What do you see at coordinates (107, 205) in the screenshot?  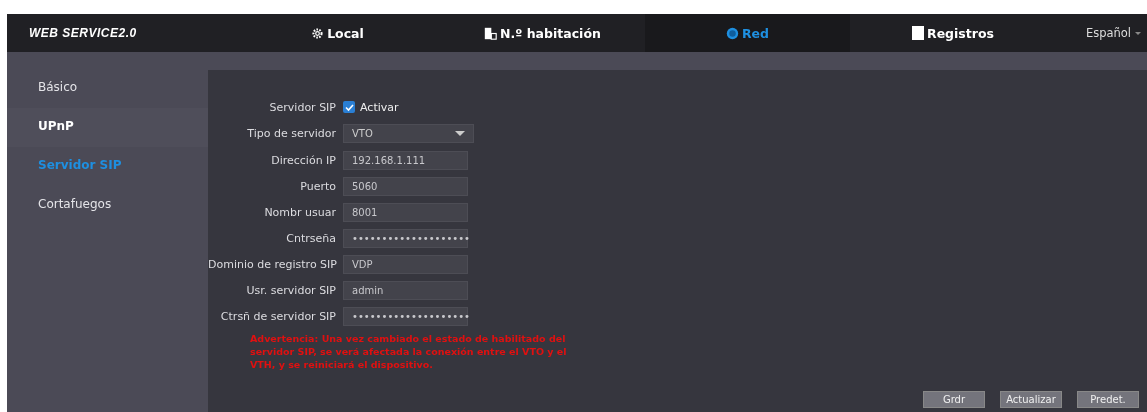 I see `sidebar-item: Cortafuegos` at bounding box center [107, 205].